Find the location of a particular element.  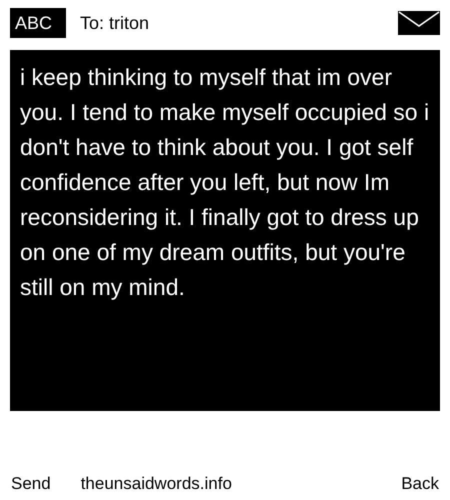

site-link: theunsaidwords.info is located at coordinates (156, 484).